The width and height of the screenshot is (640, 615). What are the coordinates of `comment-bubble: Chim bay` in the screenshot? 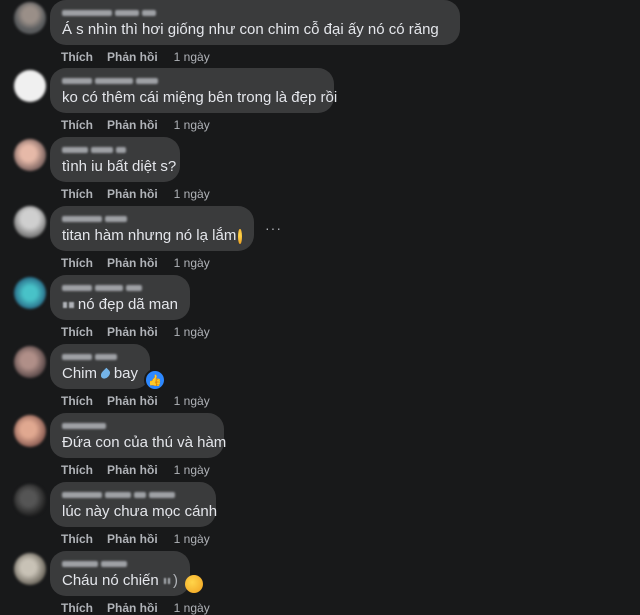 It's located at (100, 366).